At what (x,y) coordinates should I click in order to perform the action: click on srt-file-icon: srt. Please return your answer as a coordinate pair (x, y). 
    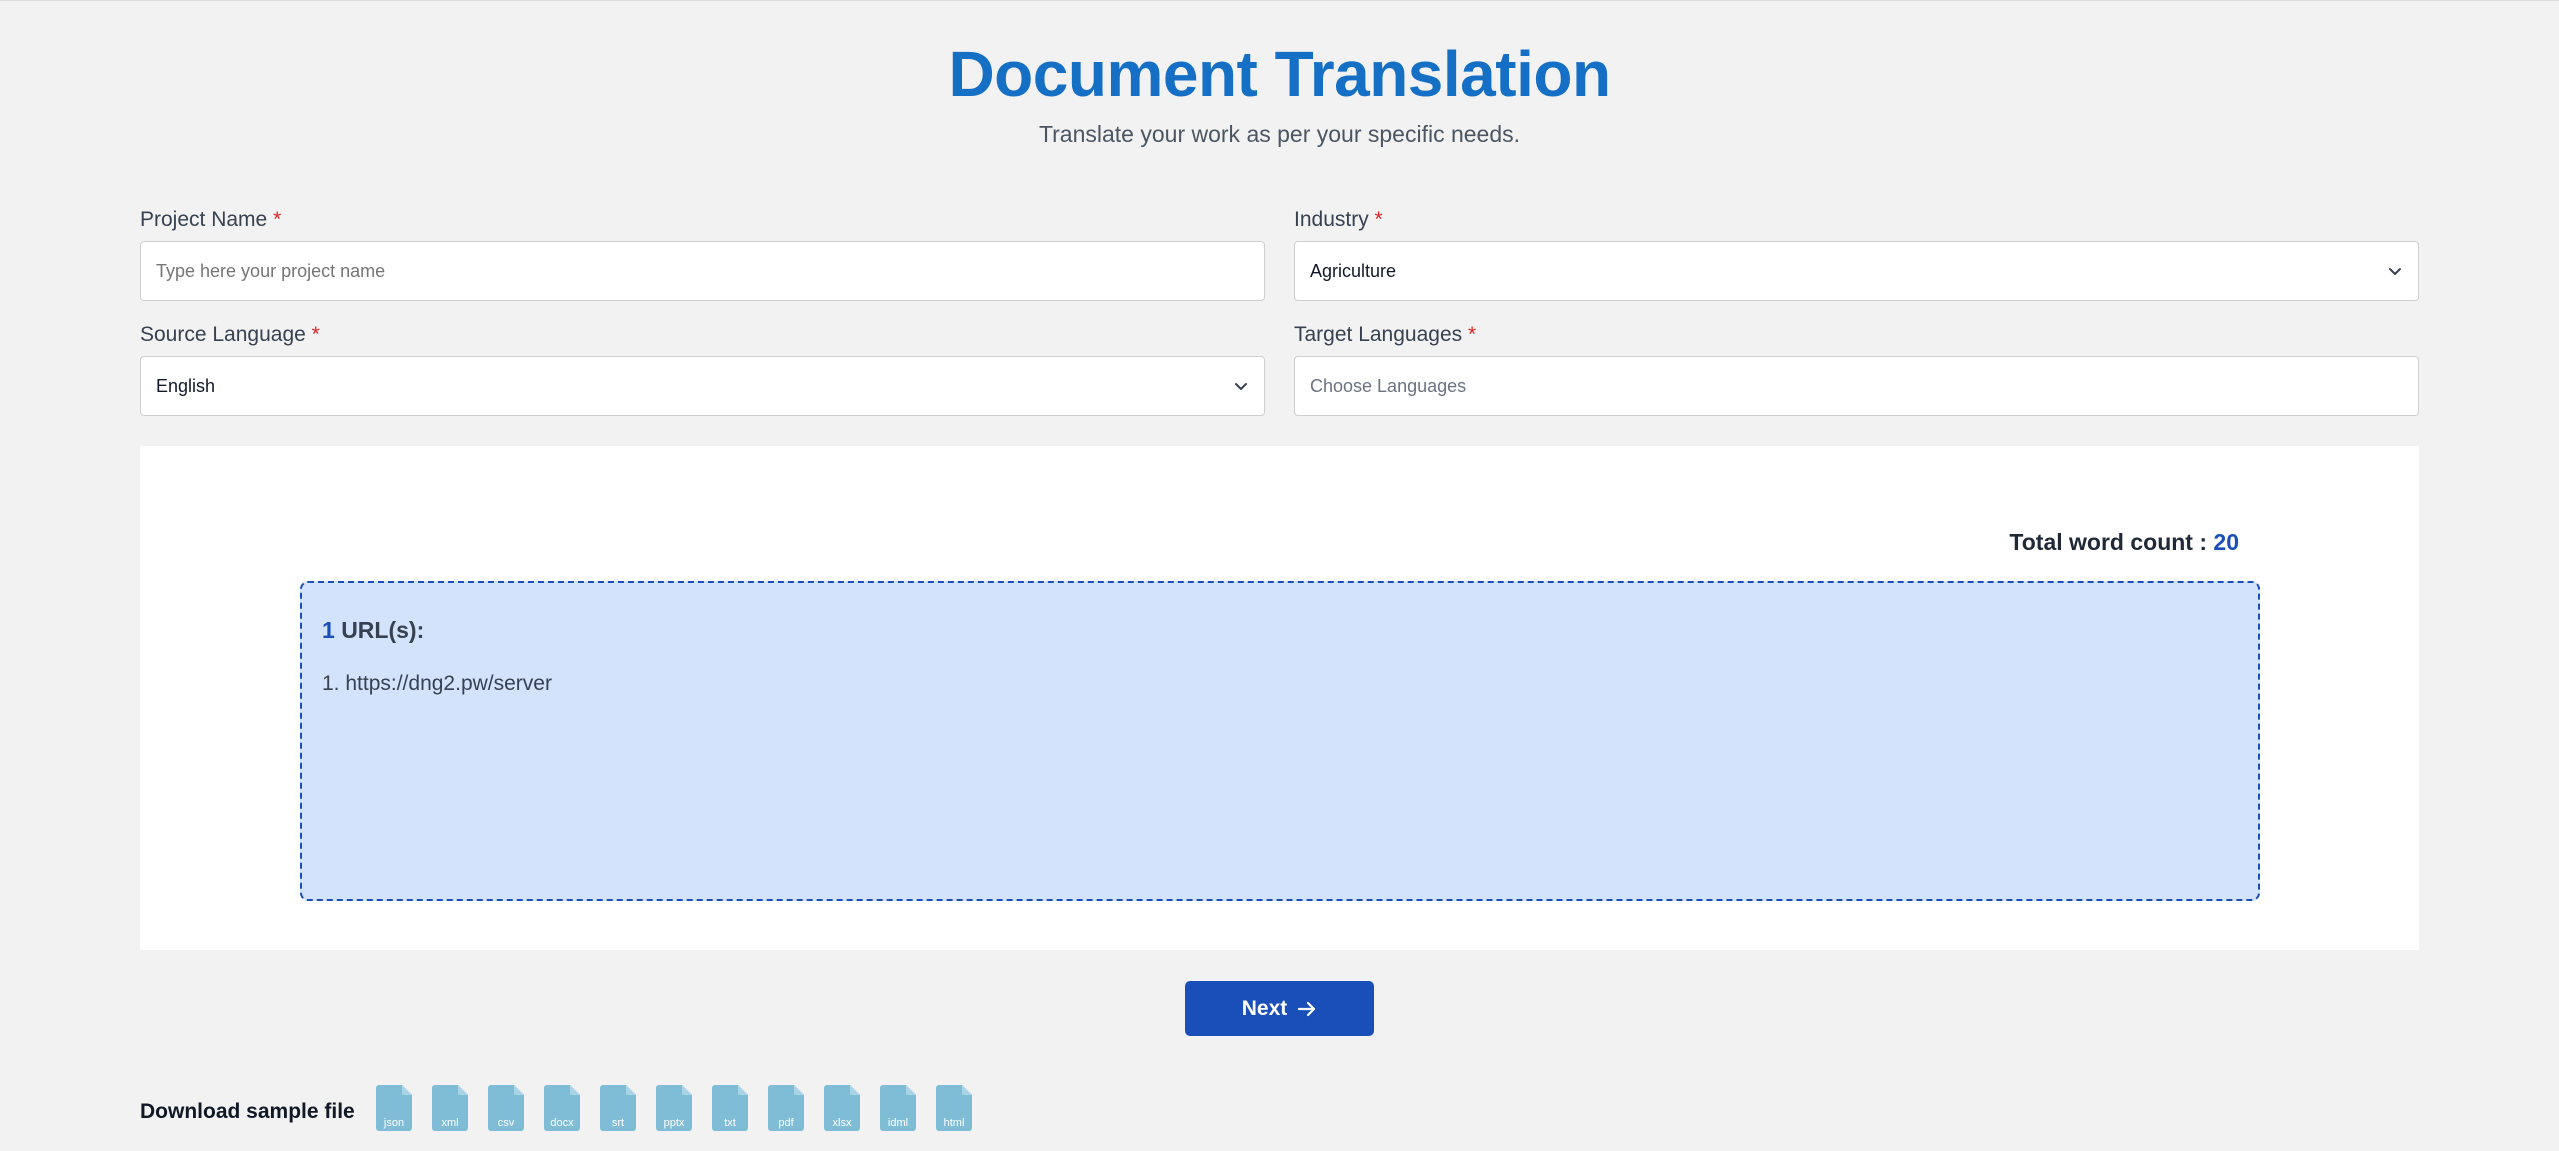
    Looking at the image, I should click on (618, 1108).